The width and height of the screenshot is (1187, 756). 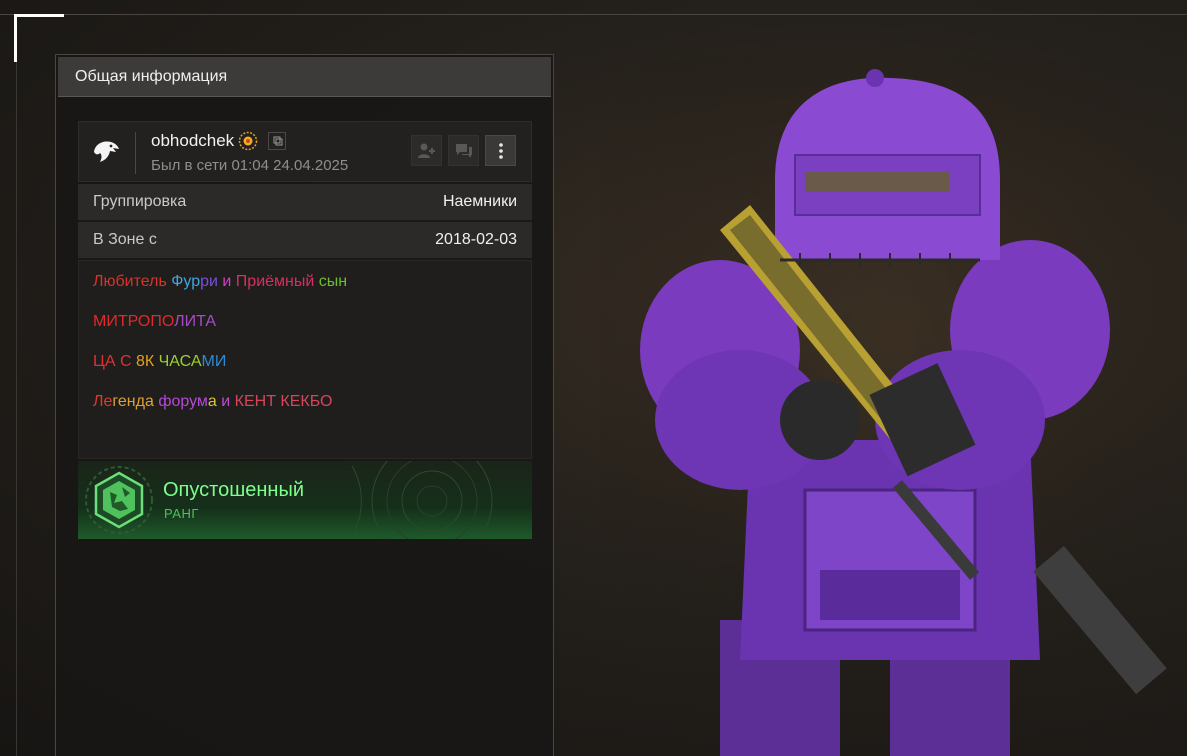 I want to click on faction-value: Наемники, so click(x=479, y=201).